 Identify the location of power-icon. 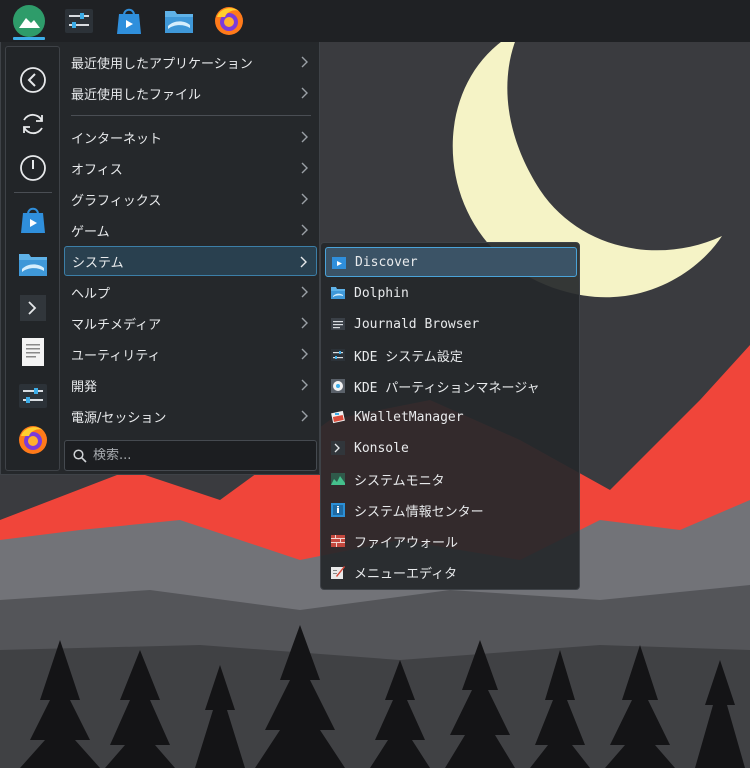
(33, 168).